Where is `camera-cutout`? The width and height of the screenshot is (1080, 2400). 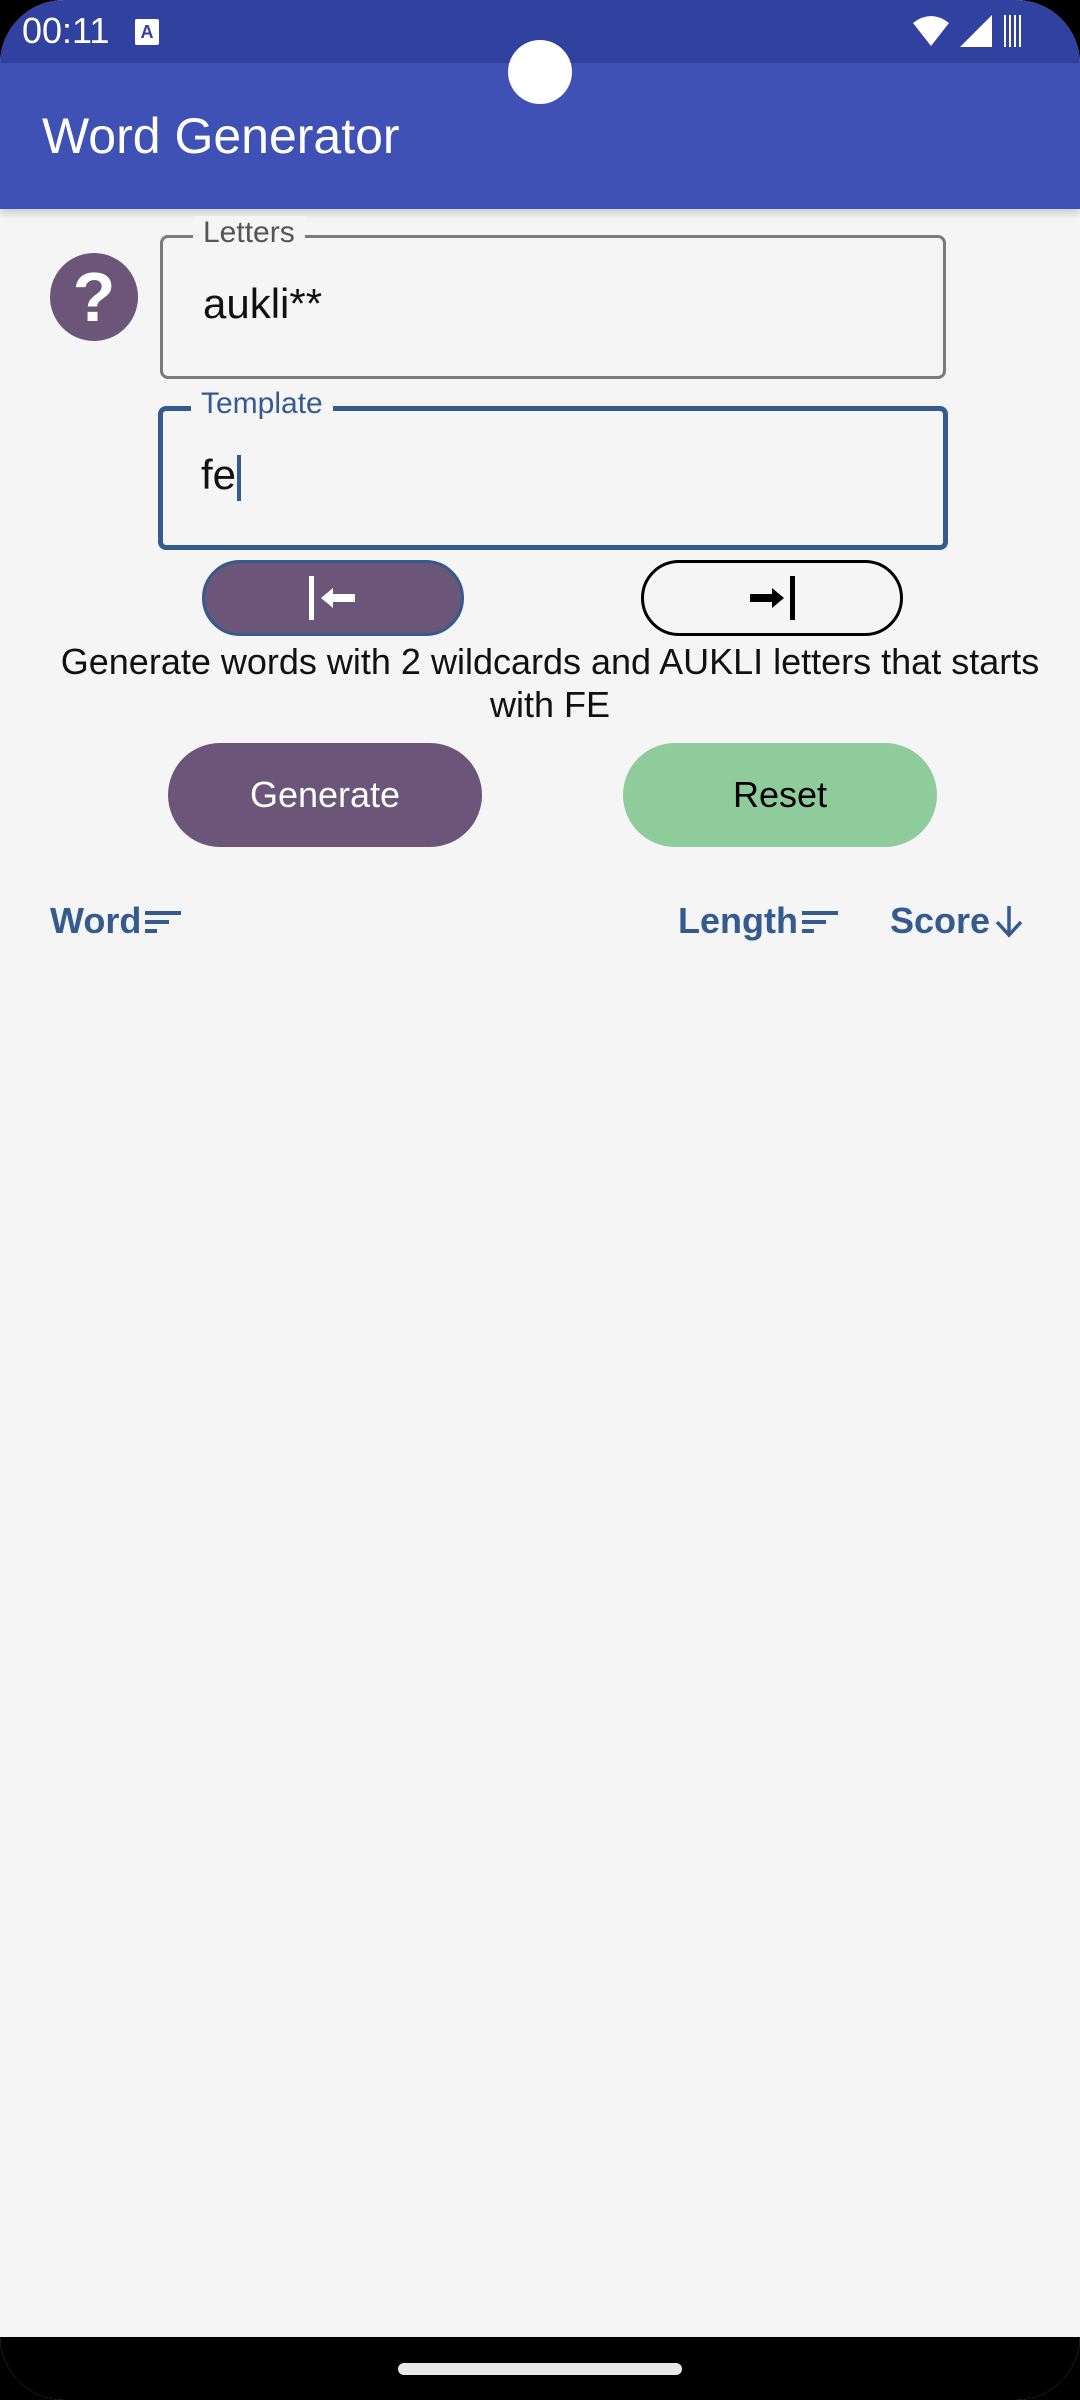 camera-cutout is located at coordinates (540, 72).